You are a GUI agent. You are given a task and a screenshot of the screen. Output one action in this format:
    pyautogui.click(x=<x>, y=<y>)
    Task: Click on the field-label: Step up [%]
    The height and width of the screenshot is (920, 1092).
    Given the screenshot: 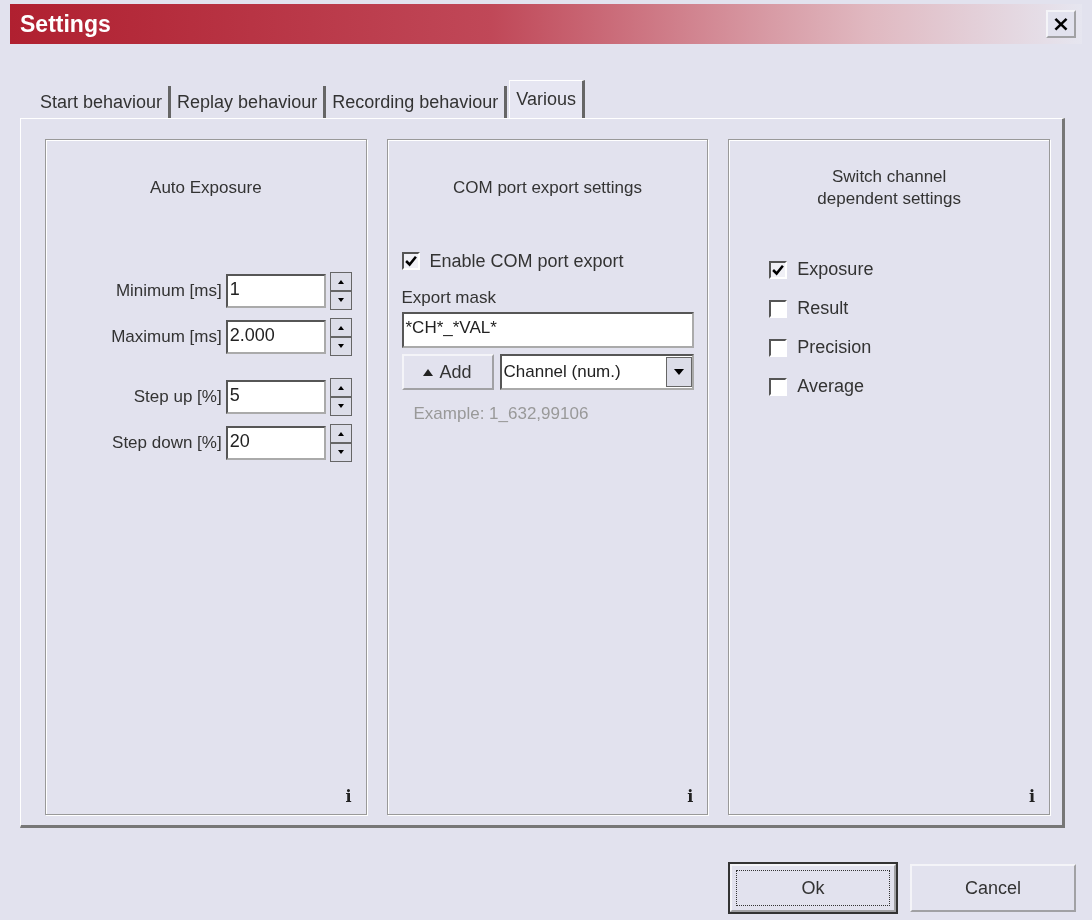 What is the action you would take?
    pyautogui.click(x=177, y=397)
    